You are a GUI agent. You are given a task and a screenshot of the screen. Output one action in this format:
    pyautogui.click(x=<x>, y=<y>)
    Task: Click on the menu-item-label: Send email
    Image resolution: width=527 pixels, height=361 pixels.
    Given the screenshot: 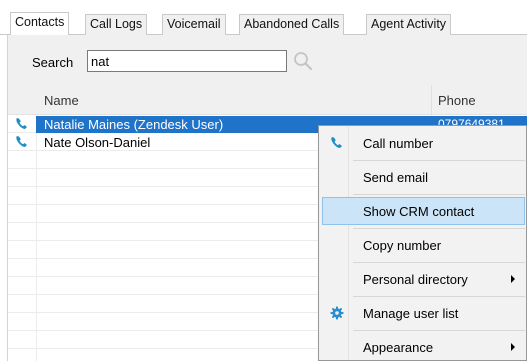 What is the action you would take?
    pyautogui.click(x=396, y=177)
    